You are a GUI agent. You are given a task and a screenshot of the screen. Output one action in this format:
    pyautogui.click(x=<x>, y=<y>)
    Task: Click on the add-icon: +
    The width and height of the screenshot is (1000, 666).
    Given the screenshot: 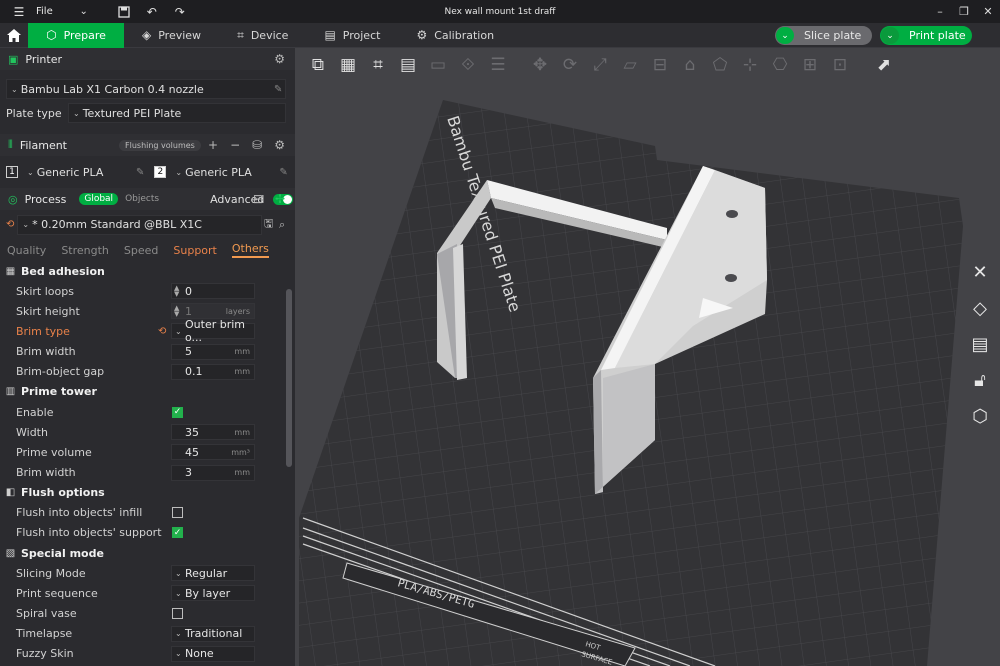 What is the action you would take?
    pyautogui.click(x=213, y=145)
    